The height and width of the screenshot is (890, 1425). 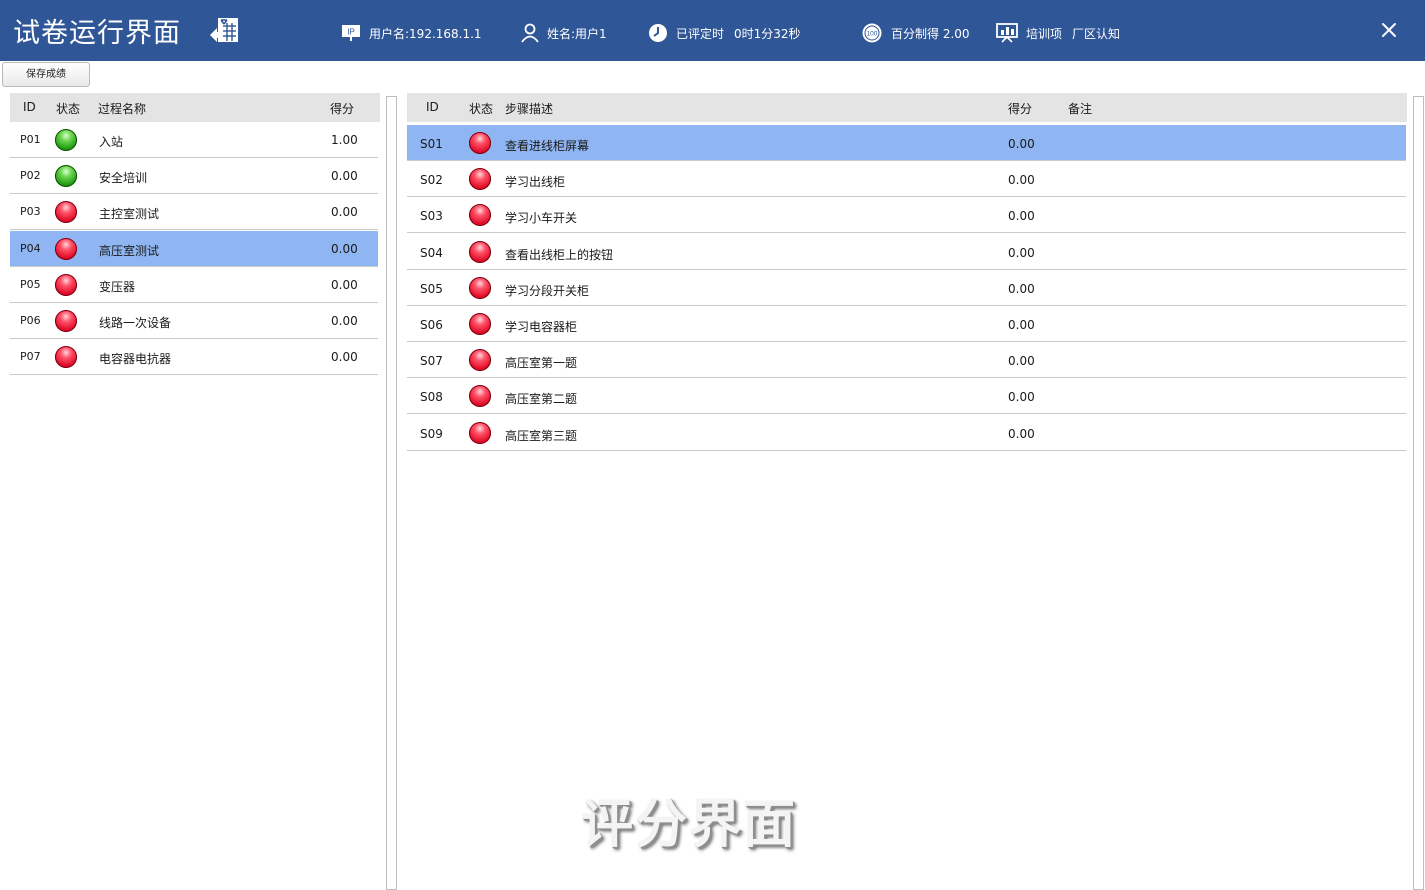 I want to click on col-header-step-desc: 步骤描述, so click(x=529, y=109).